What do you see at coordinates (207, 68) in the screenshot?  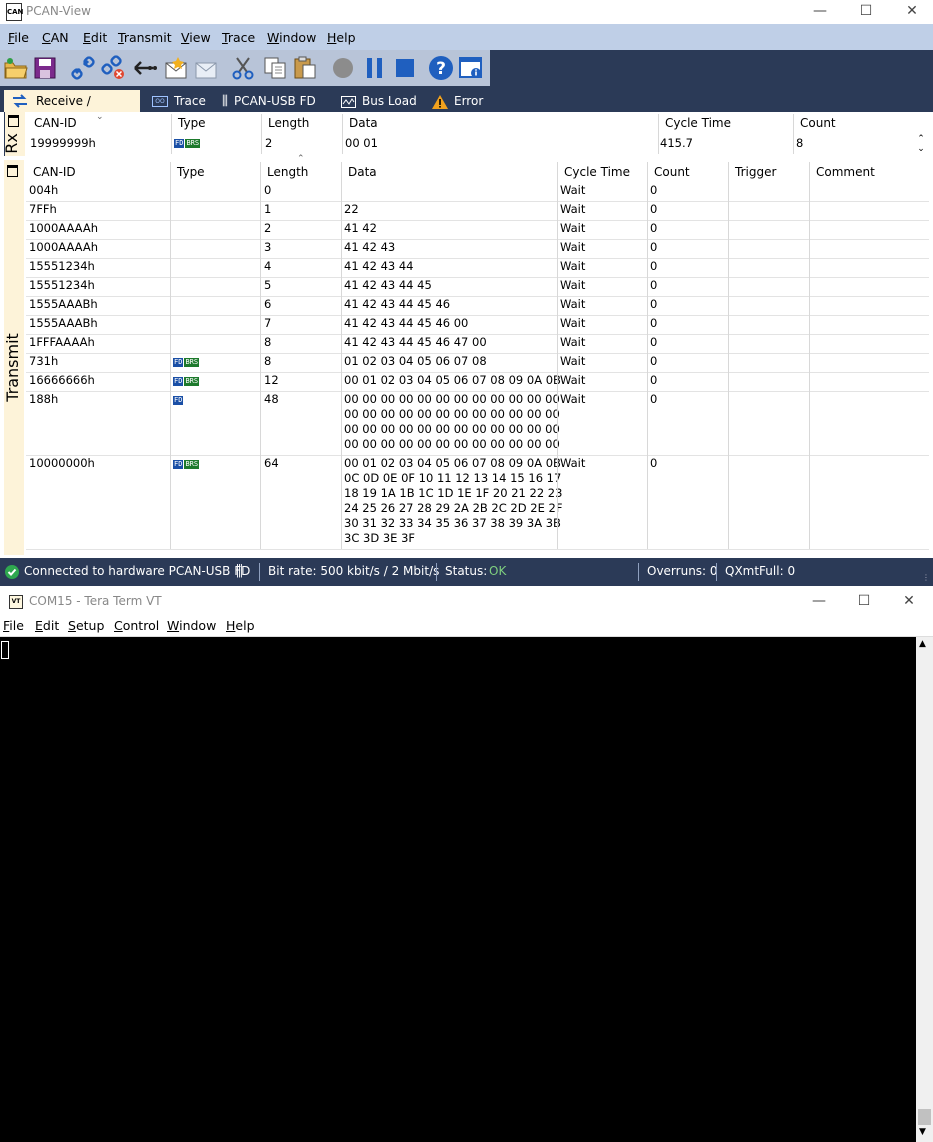 I see `edit-message-icon` at bounding box center [207, 68].